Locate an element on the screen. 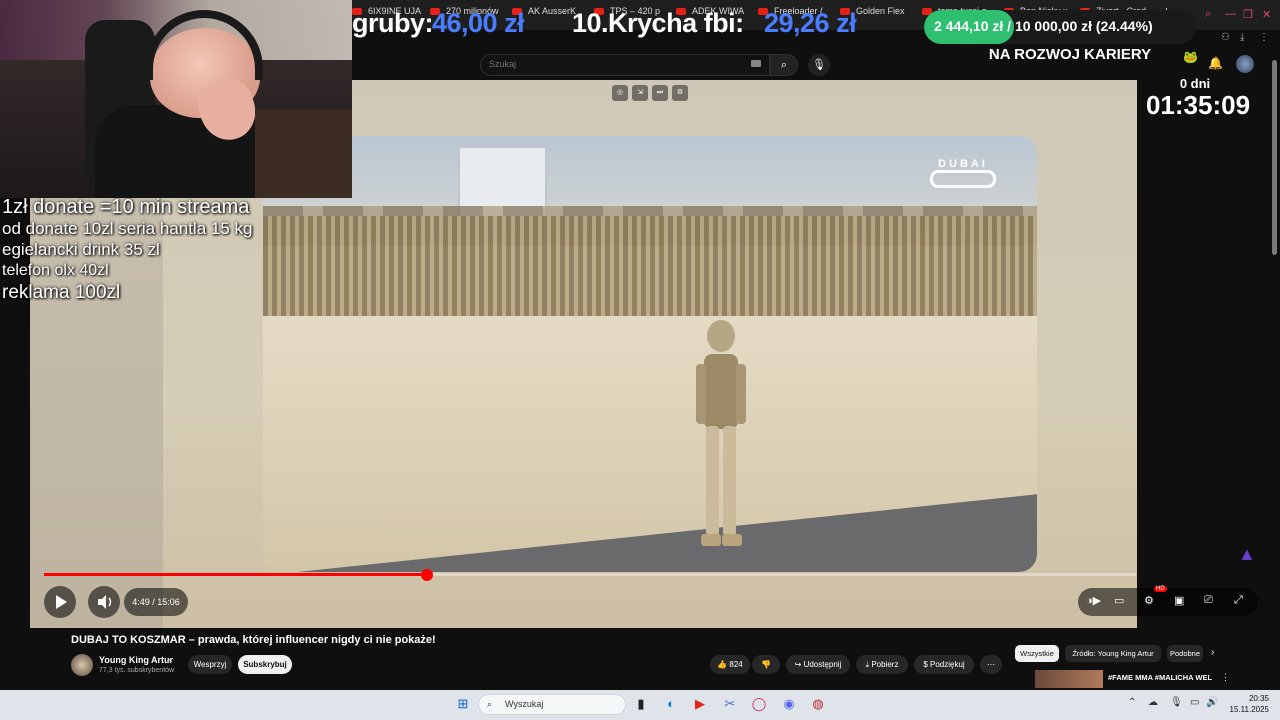  chevron-right-icon: › is located at coordinates (1212, 652).